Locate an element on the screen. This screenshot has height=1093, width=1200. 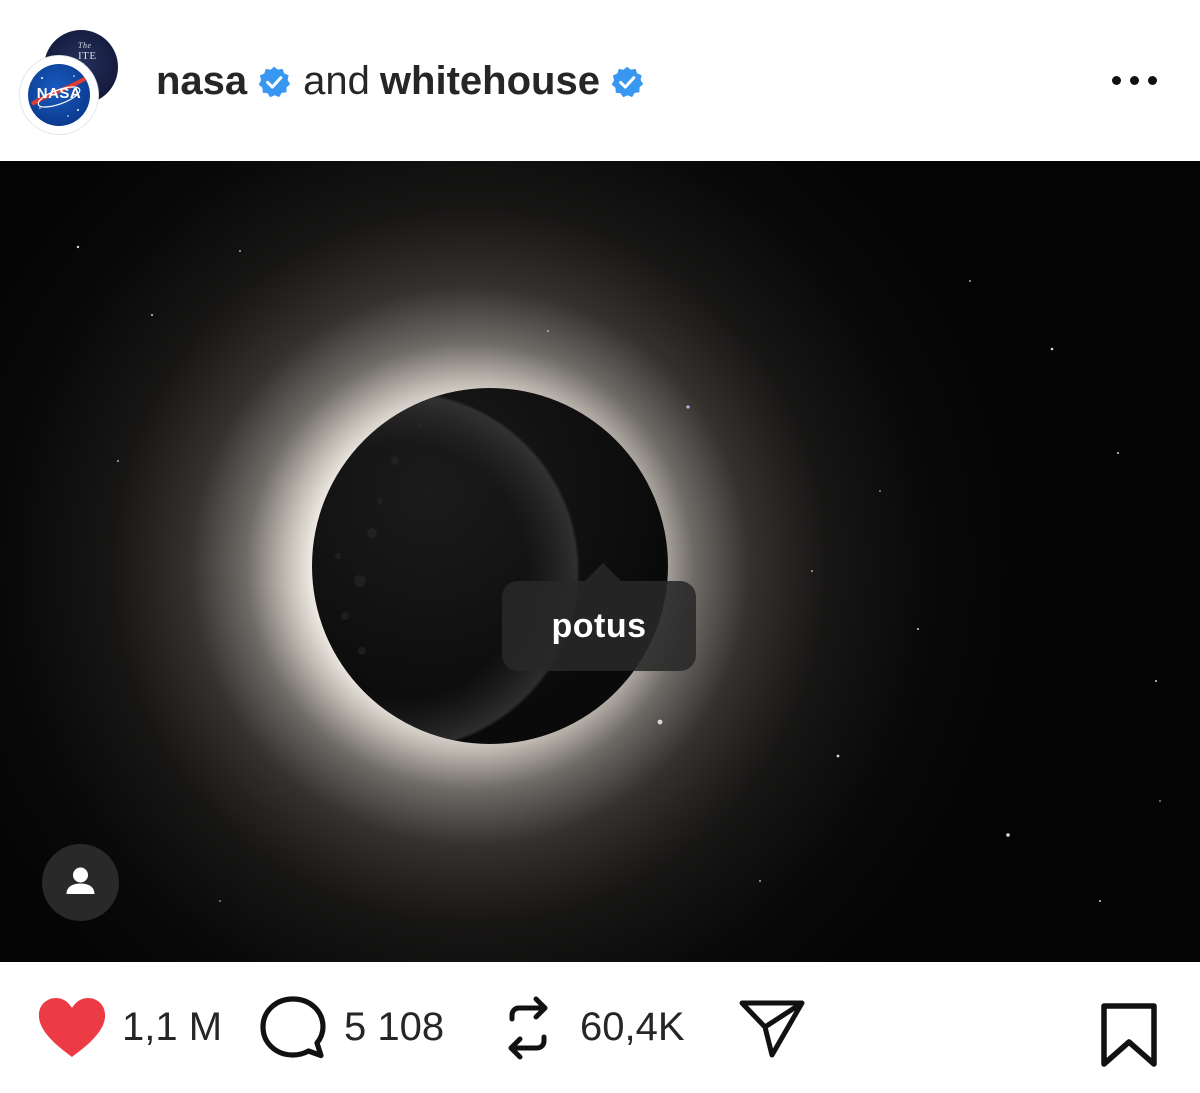
repost-count: 60,4K is located at coordinates (632, 1027).